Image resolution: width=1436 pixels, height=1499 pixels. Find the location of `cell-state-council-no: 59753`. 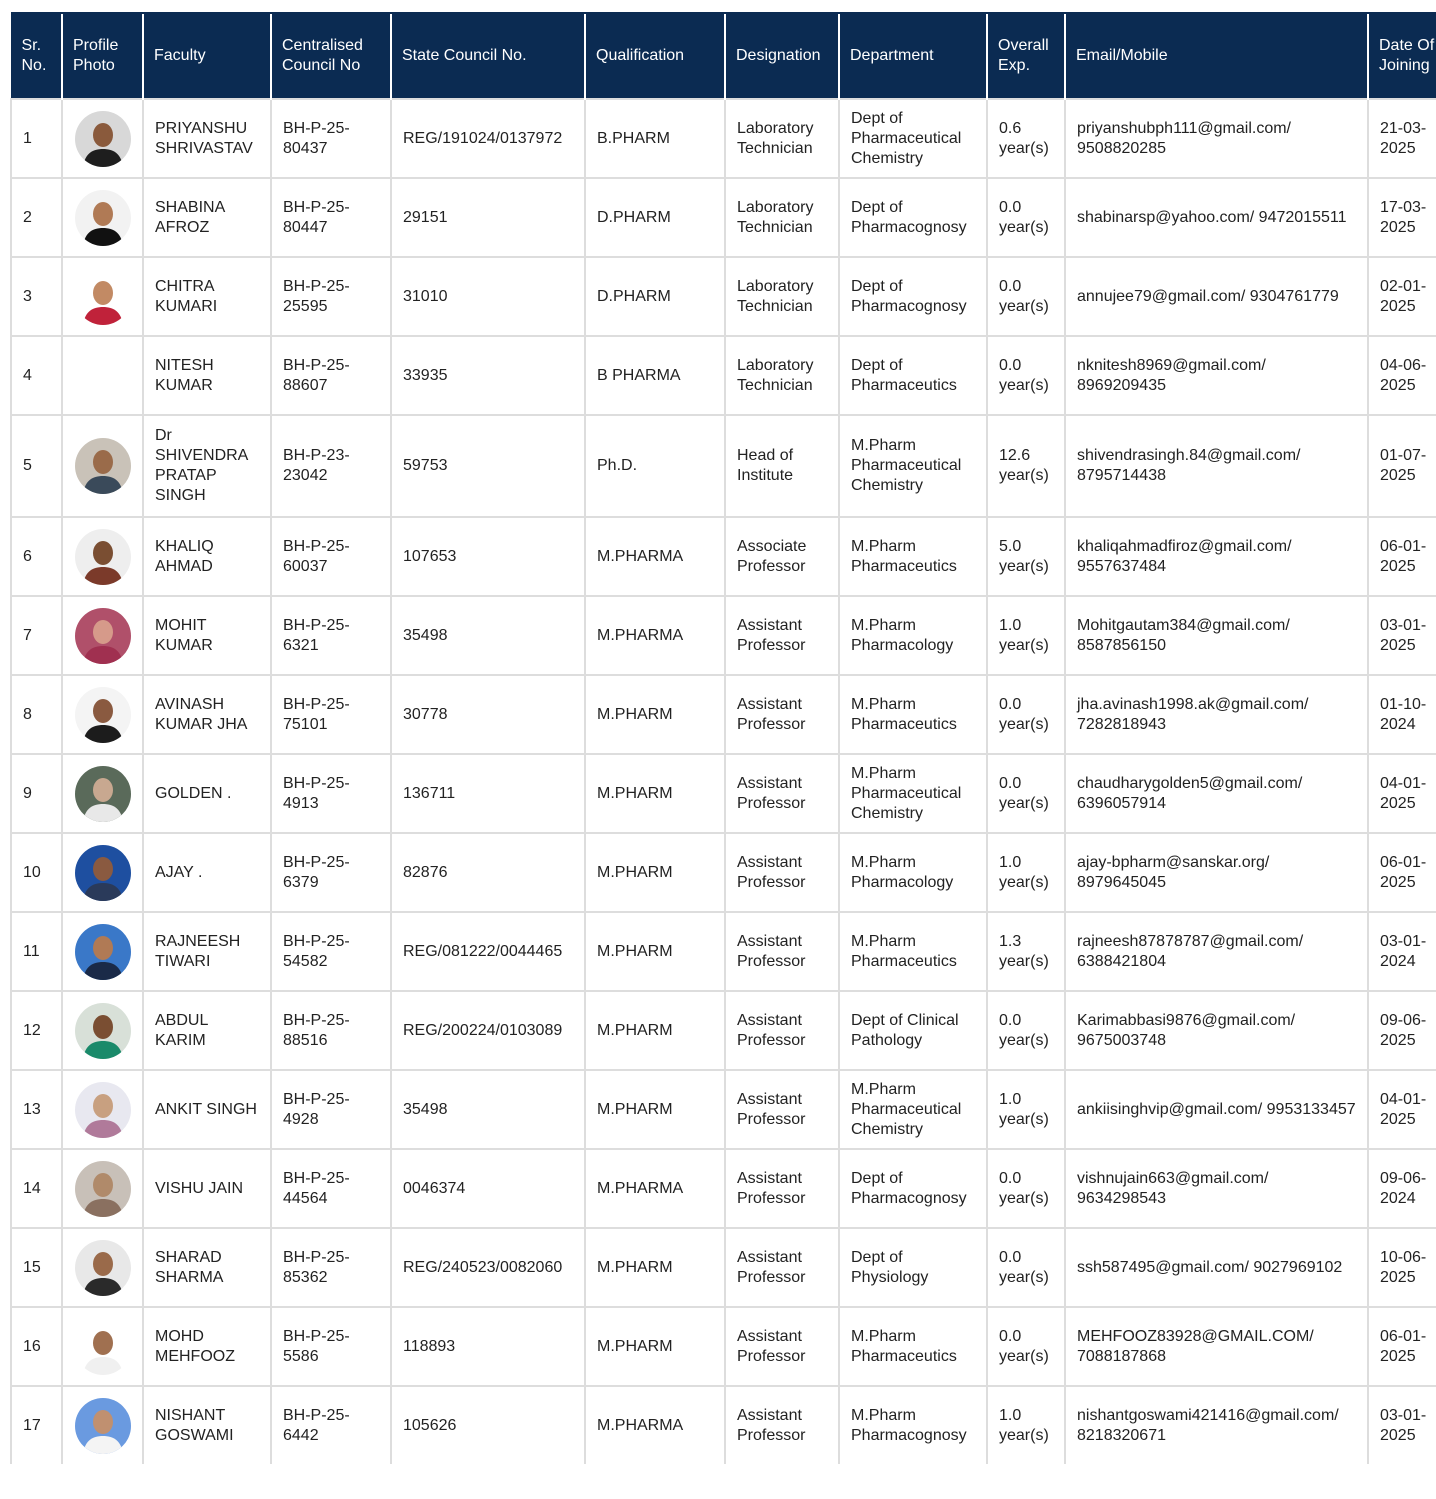

cell-state-council-no: 59753 is located at coordinates (488, 466).